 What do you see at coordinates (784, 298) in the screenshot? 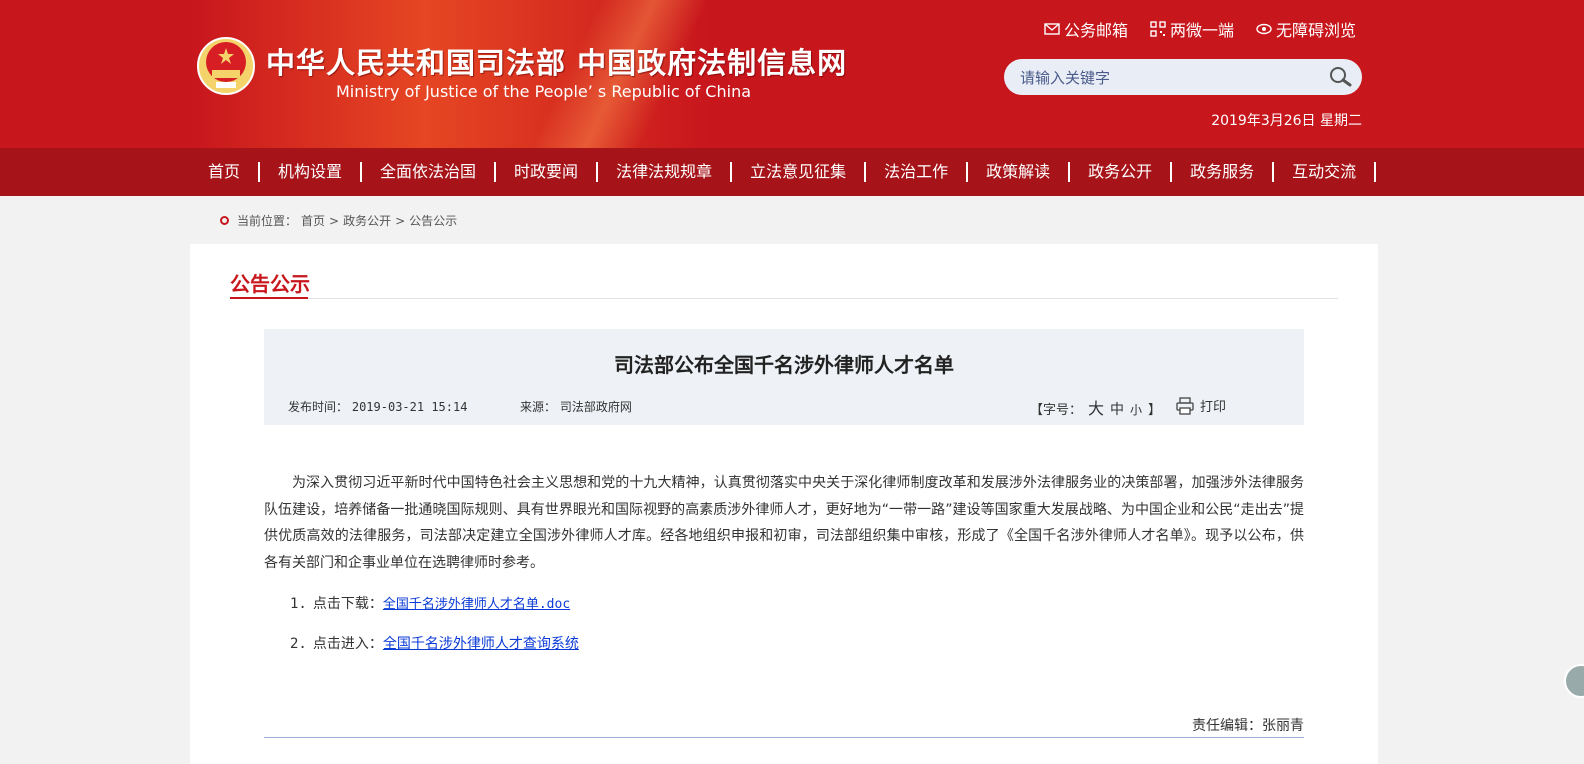
I see `section-divider` at bounding box center [784, 298].